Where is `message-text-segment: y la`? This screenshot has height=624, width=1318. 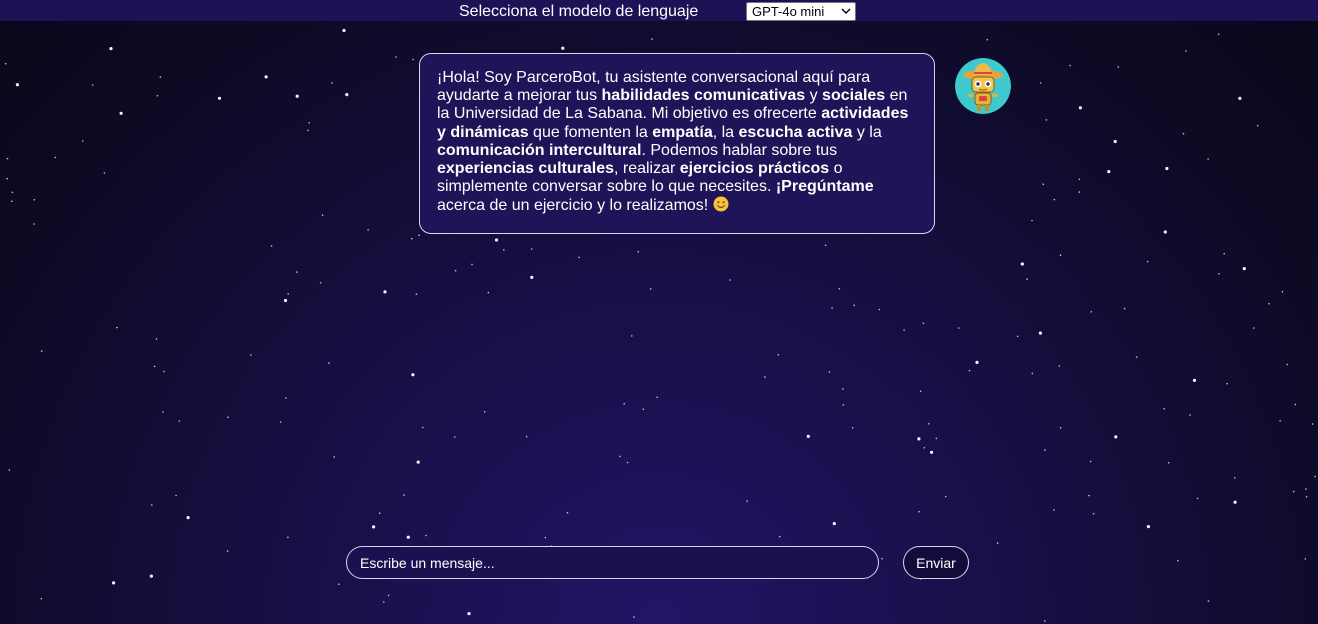
message-text-segment: y la is located at coordinates (867, 132).